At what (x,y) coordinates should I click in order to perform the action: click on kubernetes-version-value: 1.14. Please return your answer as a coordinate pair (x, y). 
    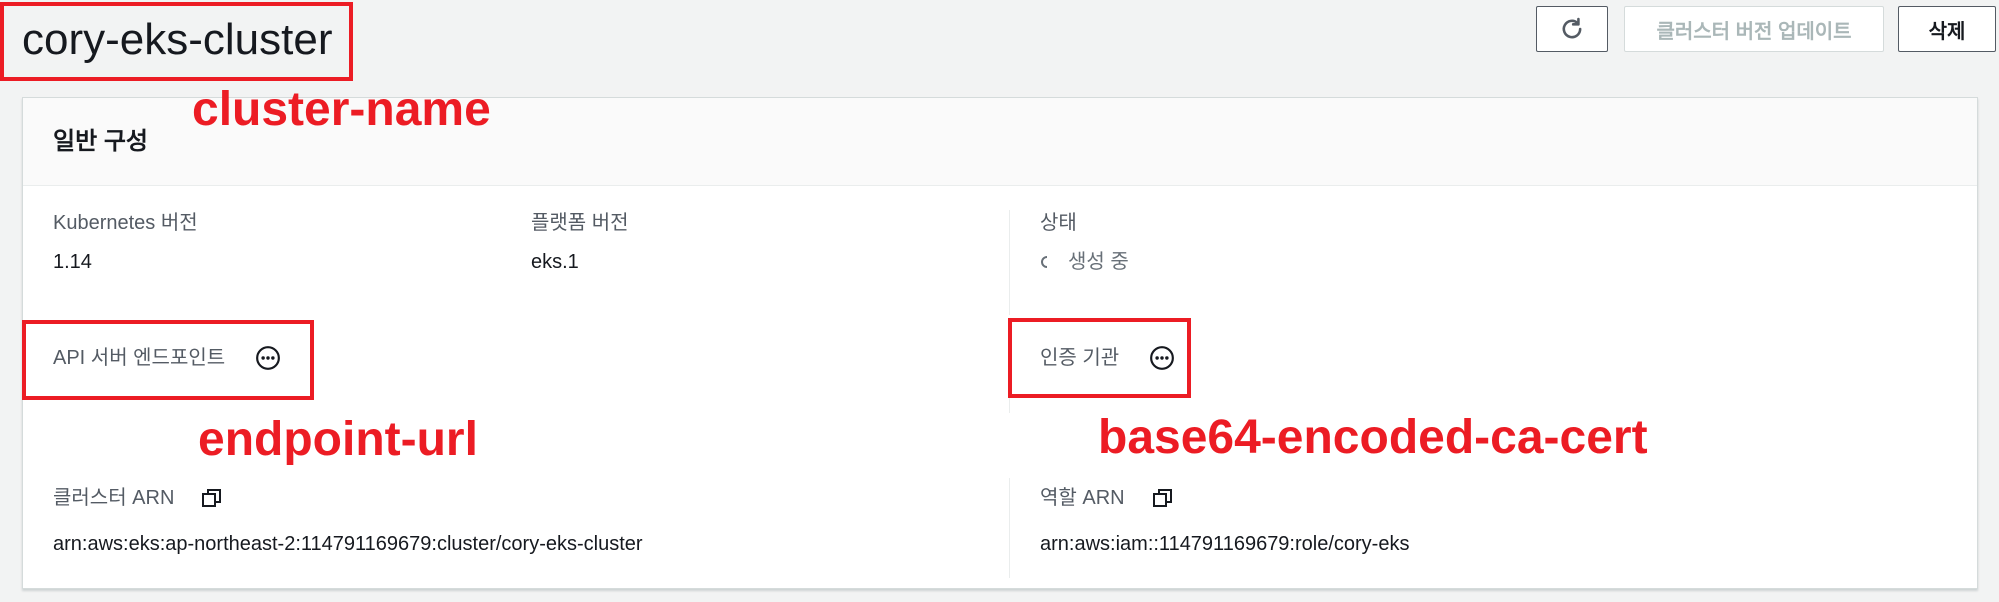
    Looking at the image, I should click on (72, 262).